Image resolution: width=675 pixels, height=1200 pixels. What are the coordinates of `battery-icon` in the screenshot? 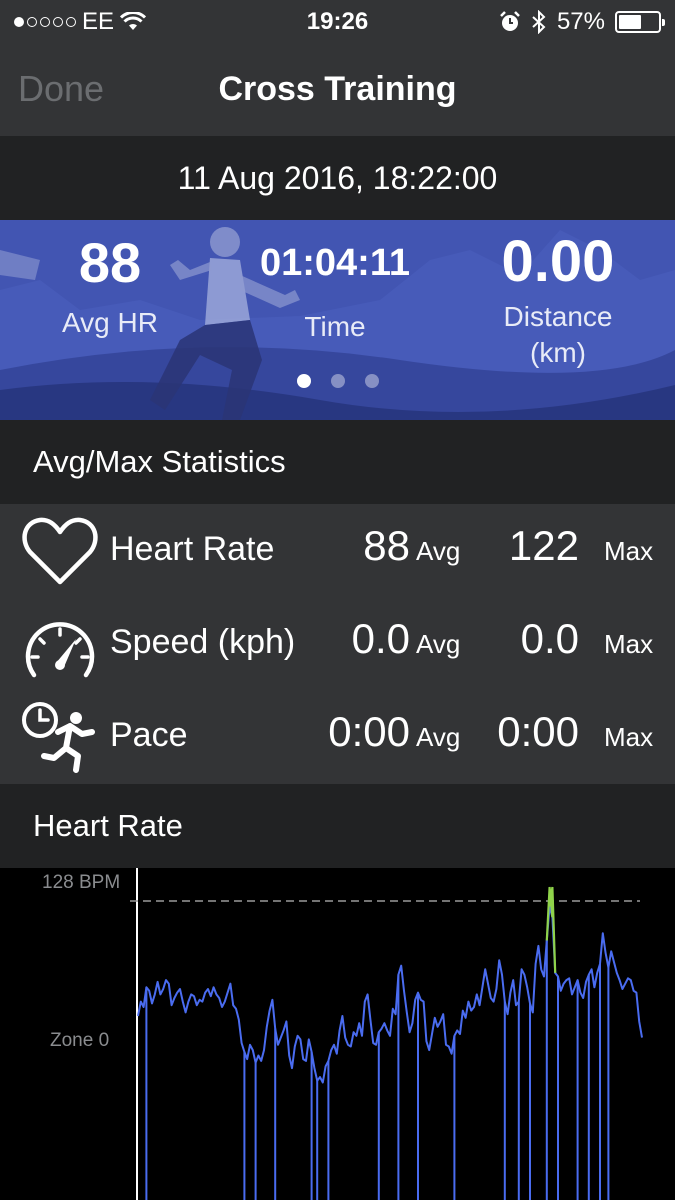 It's located at (640, 22).